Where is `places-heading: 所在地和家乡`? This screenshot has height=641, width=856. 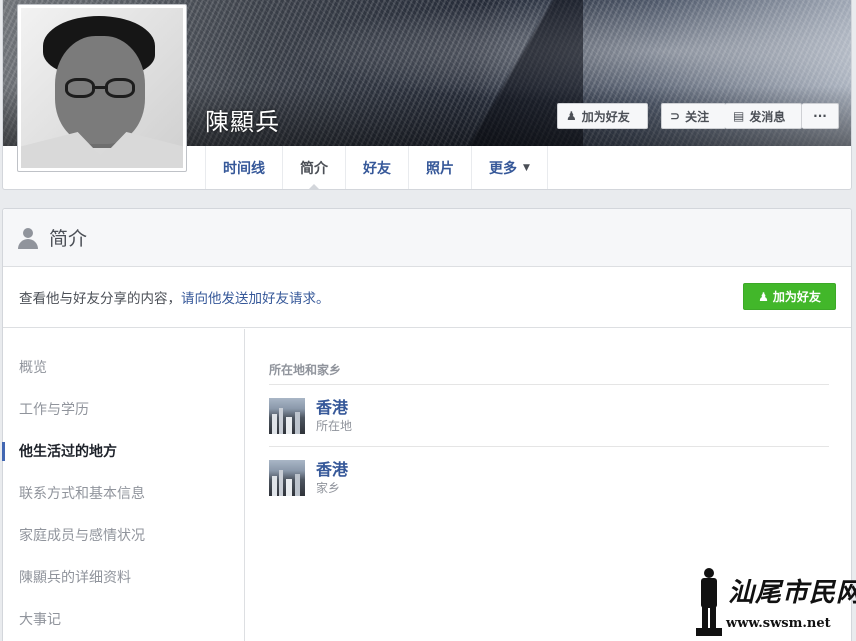
places-heading: 所在地和家乡 is located at coordinates (549, 373).